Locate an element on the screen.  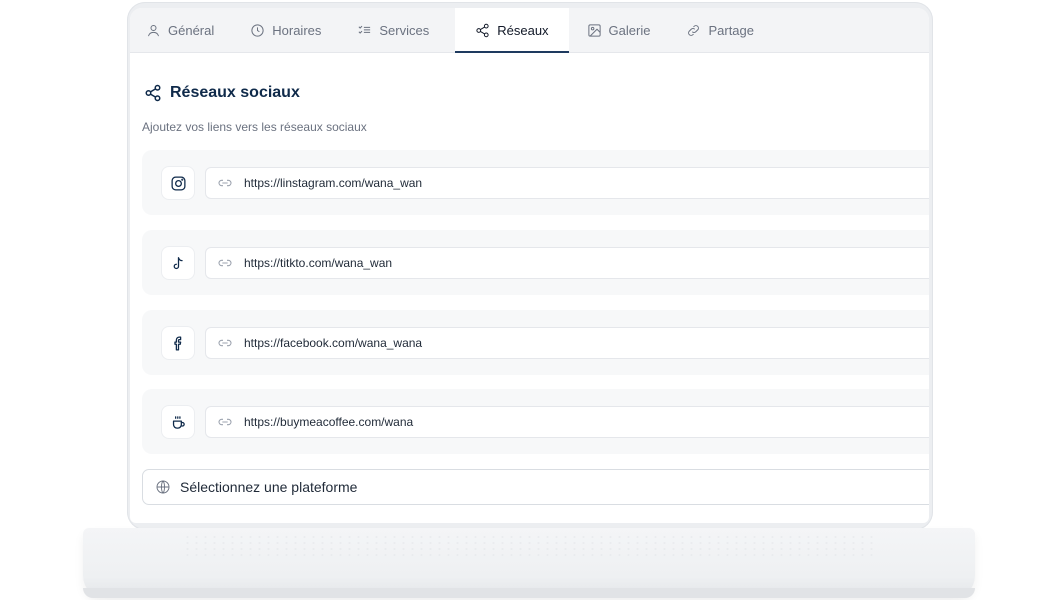
tab-services: Services is located at coordinates (397, 30).